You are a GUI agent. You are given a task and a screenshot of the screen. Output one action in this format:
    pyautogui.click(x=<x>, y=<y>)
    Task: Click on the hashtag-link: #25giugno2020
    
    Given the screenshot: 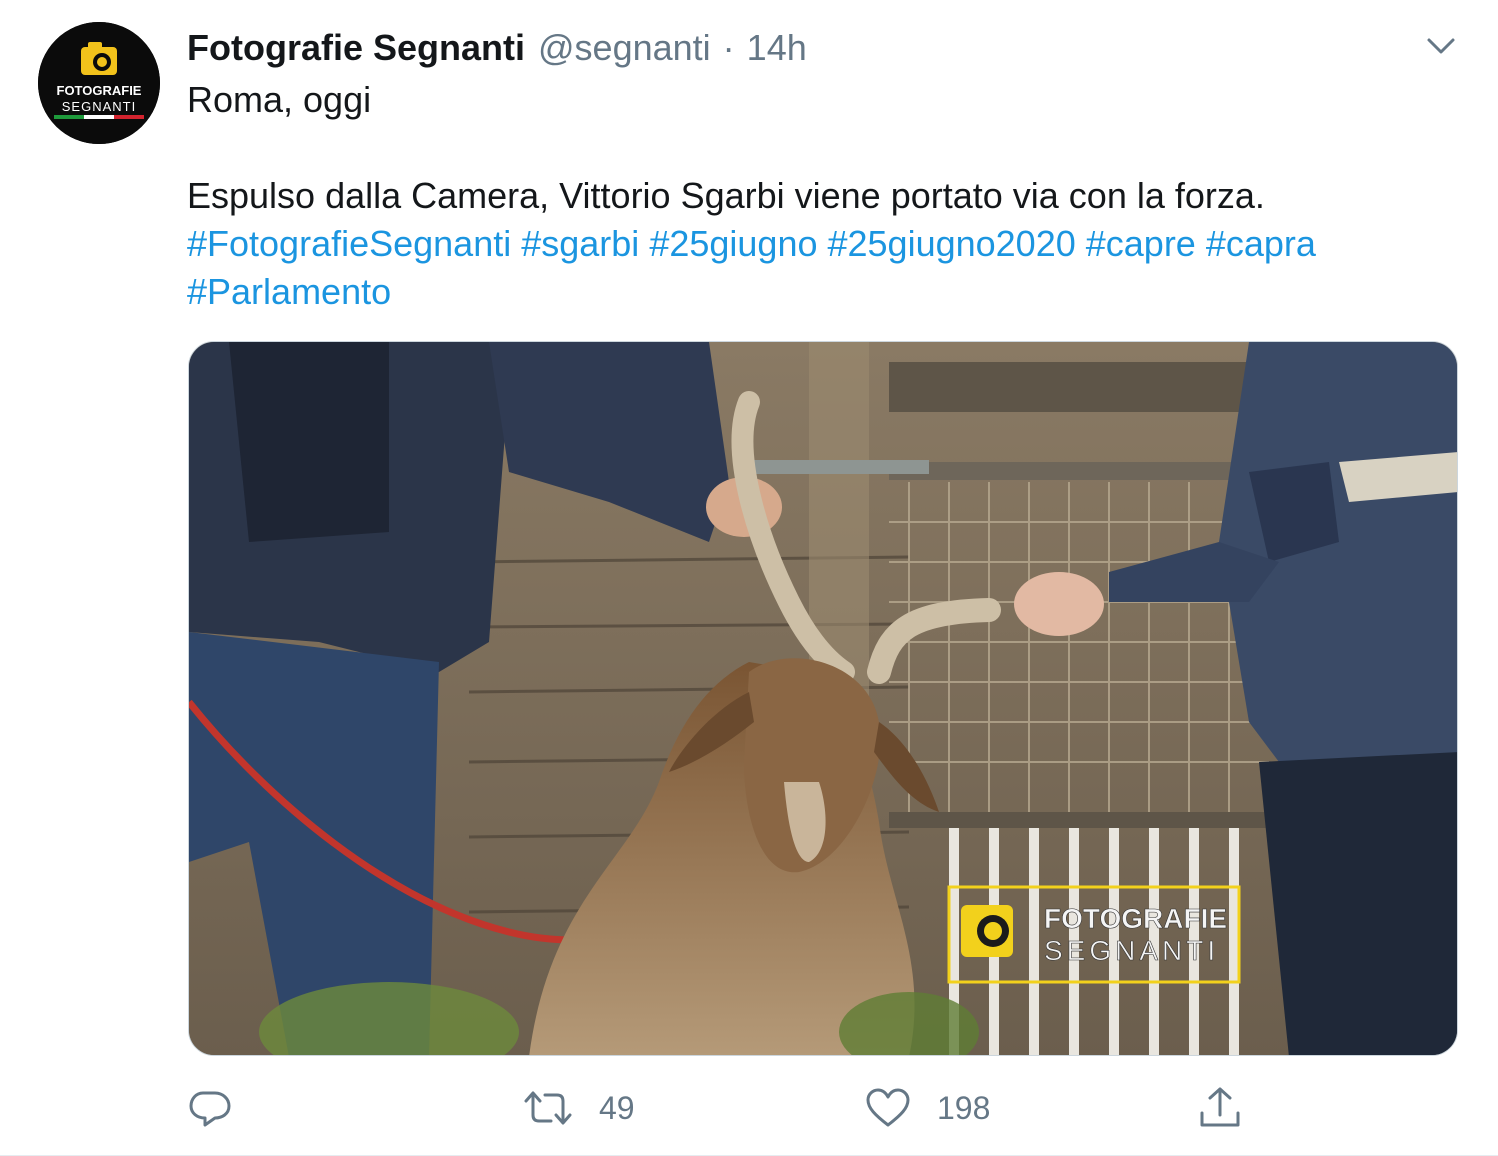 What is the action you would take?
    pyautogui.click(x=951, y=243)
    